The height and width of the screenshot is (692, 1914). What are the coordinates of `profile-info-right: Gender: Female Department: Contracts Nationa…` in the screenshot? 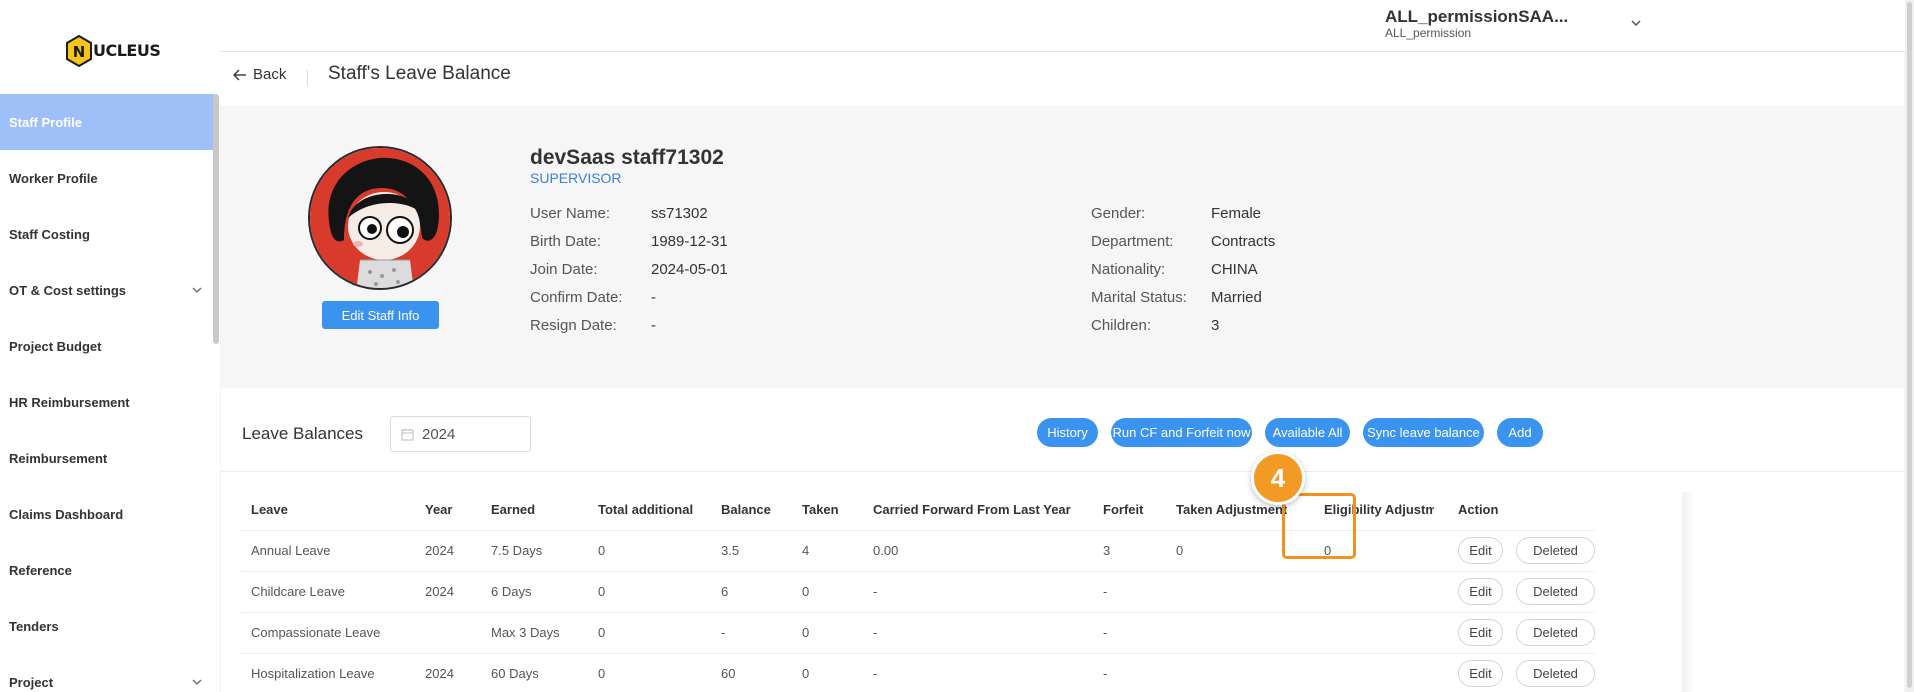 It's located at (1183, 275).